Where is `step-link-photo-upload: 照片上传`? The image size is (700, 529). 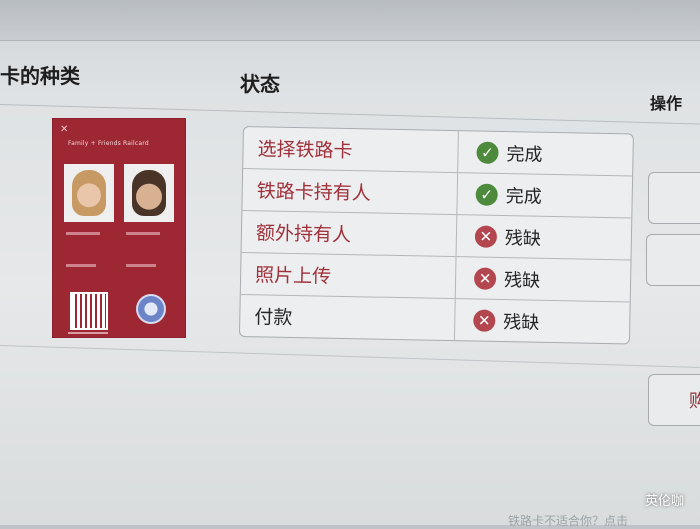
step-link-photo-upload: 照片上传 is located at coordinates (348, 275).